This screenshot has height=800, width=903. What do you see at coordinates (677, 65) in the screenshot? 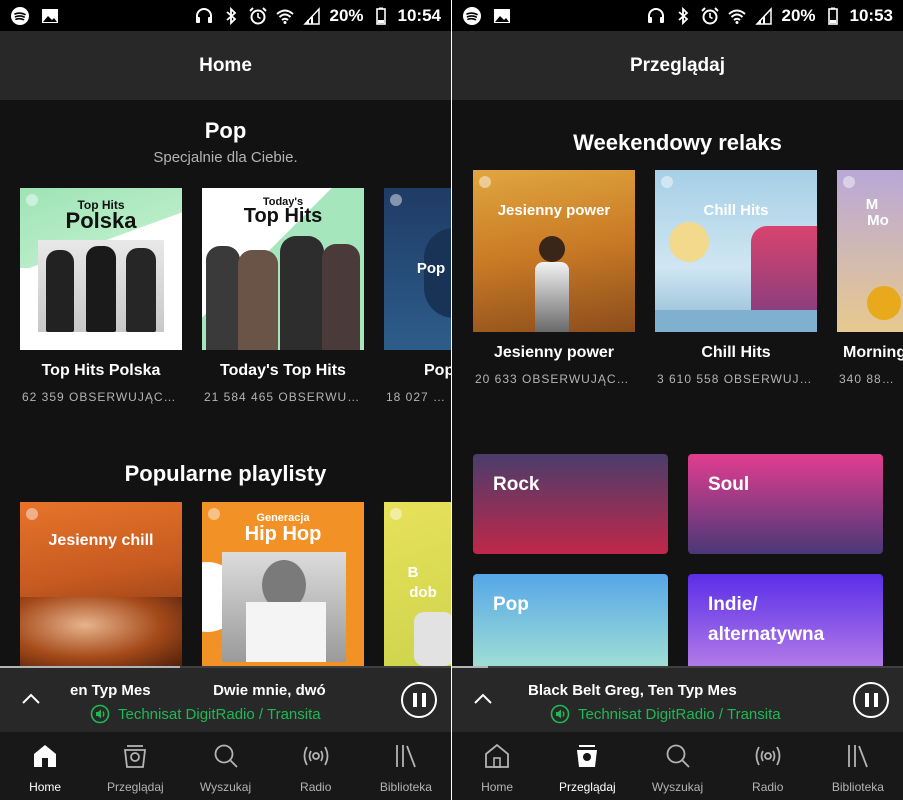
I see `page-title: Przeglądaj` at bounding box center [677, 65].